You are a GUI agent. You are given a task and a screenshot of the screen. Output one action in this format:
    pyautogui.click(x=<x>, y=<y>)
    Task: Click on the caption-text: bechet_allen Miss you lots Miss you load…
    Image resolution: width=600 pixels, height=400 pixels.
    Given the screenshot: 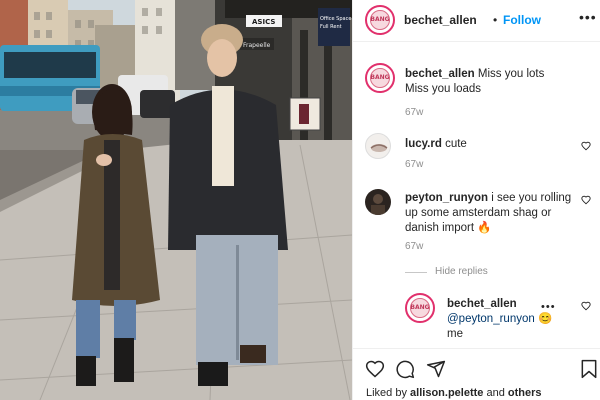 What is the action you would take?
    pyautogui.click(x=489, y=82)
    